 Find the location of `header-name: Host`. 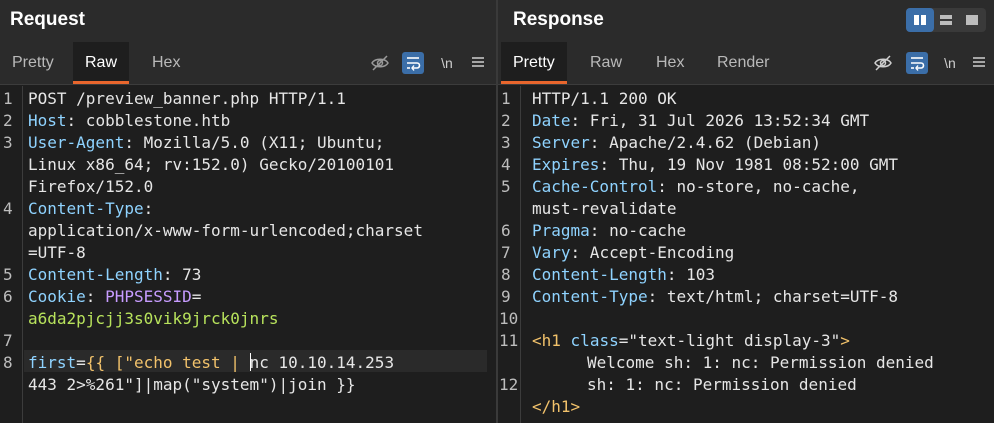

header-name: Host is located at coordinates (47, 120).